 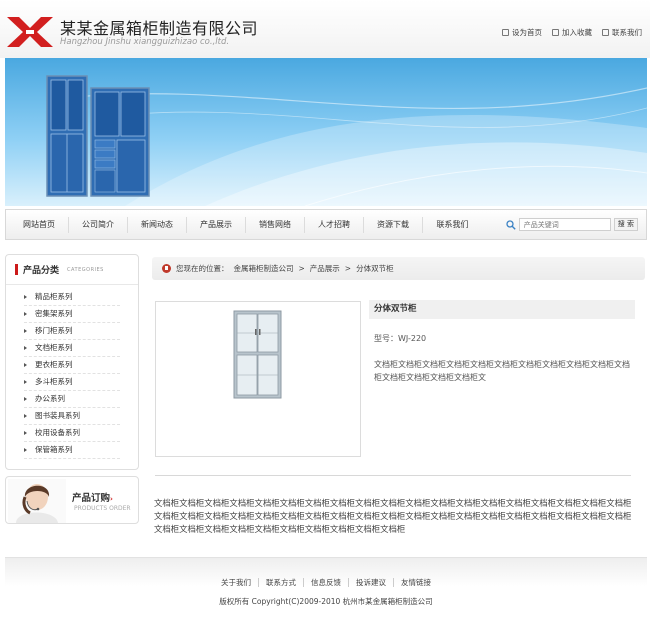 I want to click on cabinet-image-left, so click(x=67, y=136).